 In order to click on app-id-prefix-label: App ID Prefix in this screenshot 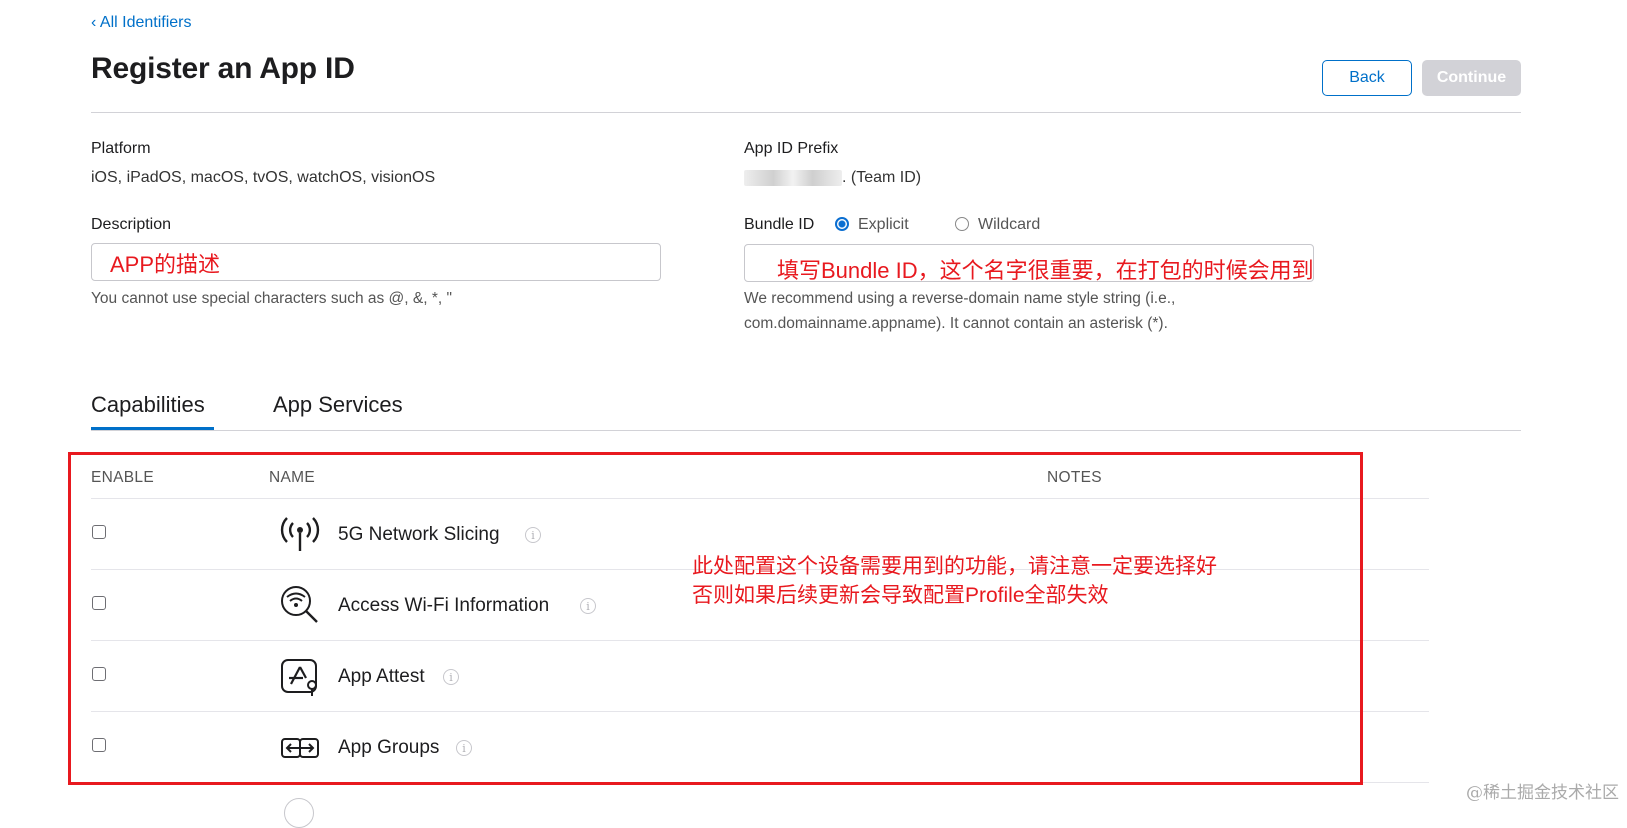, I will do `click(791, 148)`.